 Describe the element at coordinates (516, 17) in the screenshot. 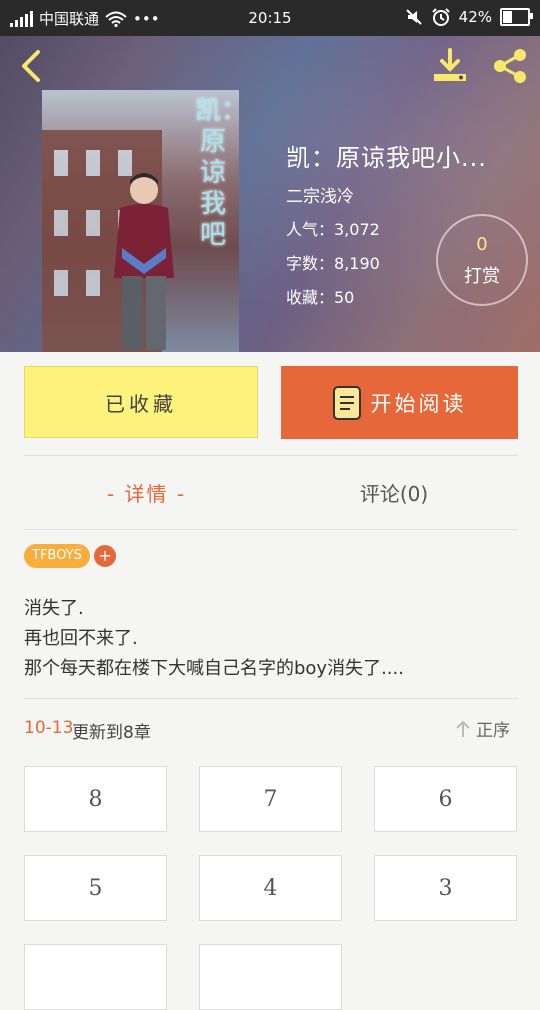

I see `battery-icon` at that location.